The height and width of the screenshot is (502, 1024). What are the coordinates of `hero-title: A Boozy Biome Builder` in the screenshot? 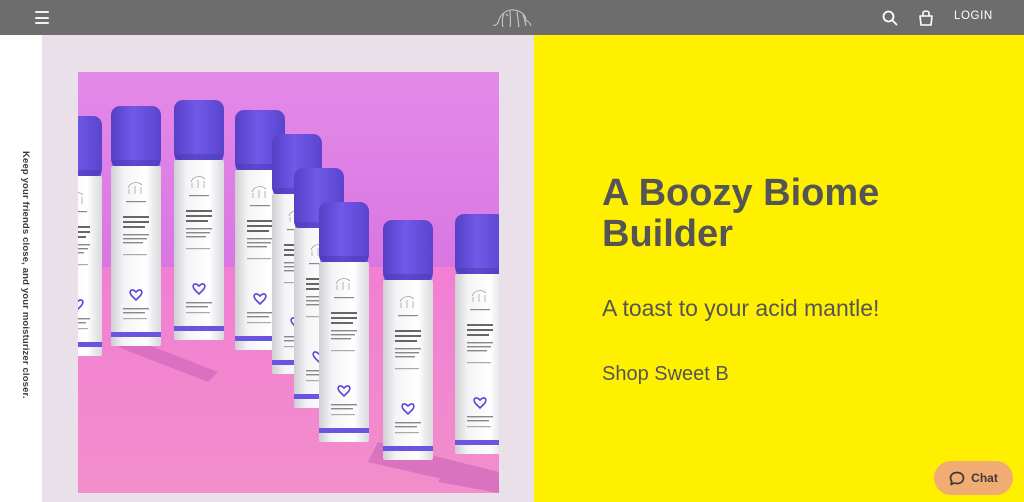 It's located at (741, 213).